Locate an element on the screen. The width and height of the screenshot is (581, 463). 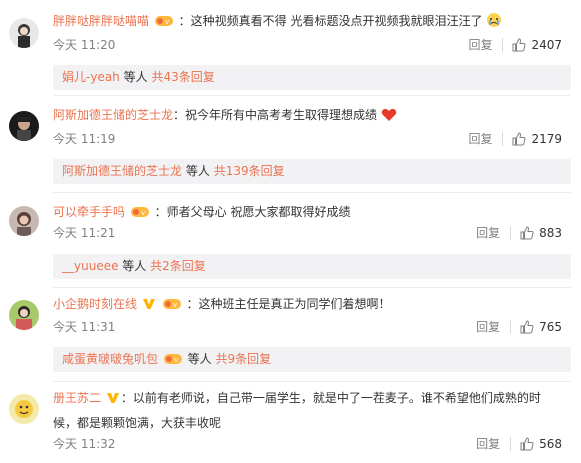
reply-count-link: 共43条回复 is located at coordinates (182, 77).